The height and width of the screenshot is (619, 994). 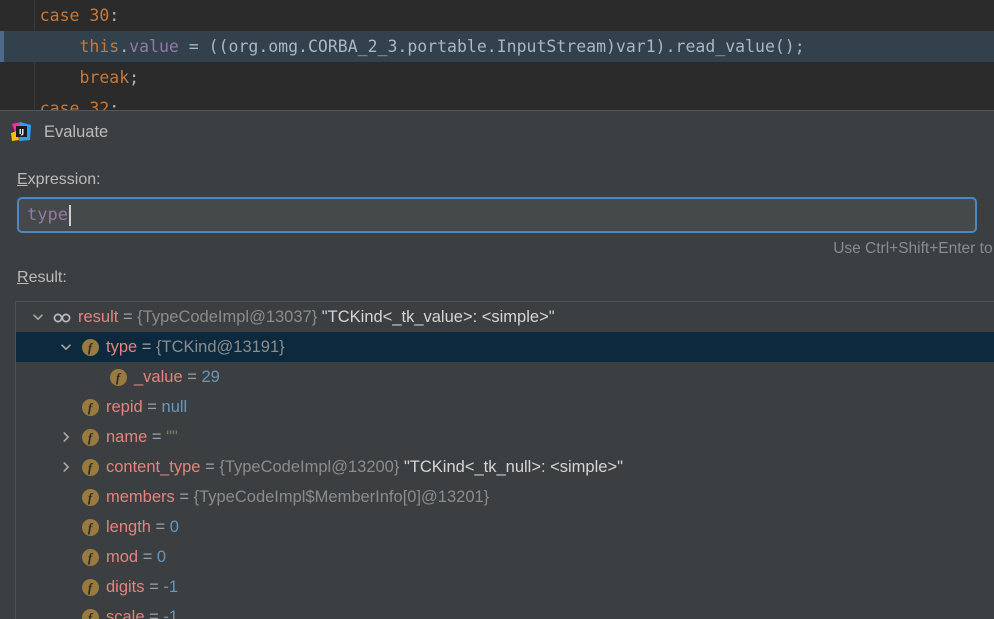 I want to click on tree-node-name: scale, so click(x=125, y=613).